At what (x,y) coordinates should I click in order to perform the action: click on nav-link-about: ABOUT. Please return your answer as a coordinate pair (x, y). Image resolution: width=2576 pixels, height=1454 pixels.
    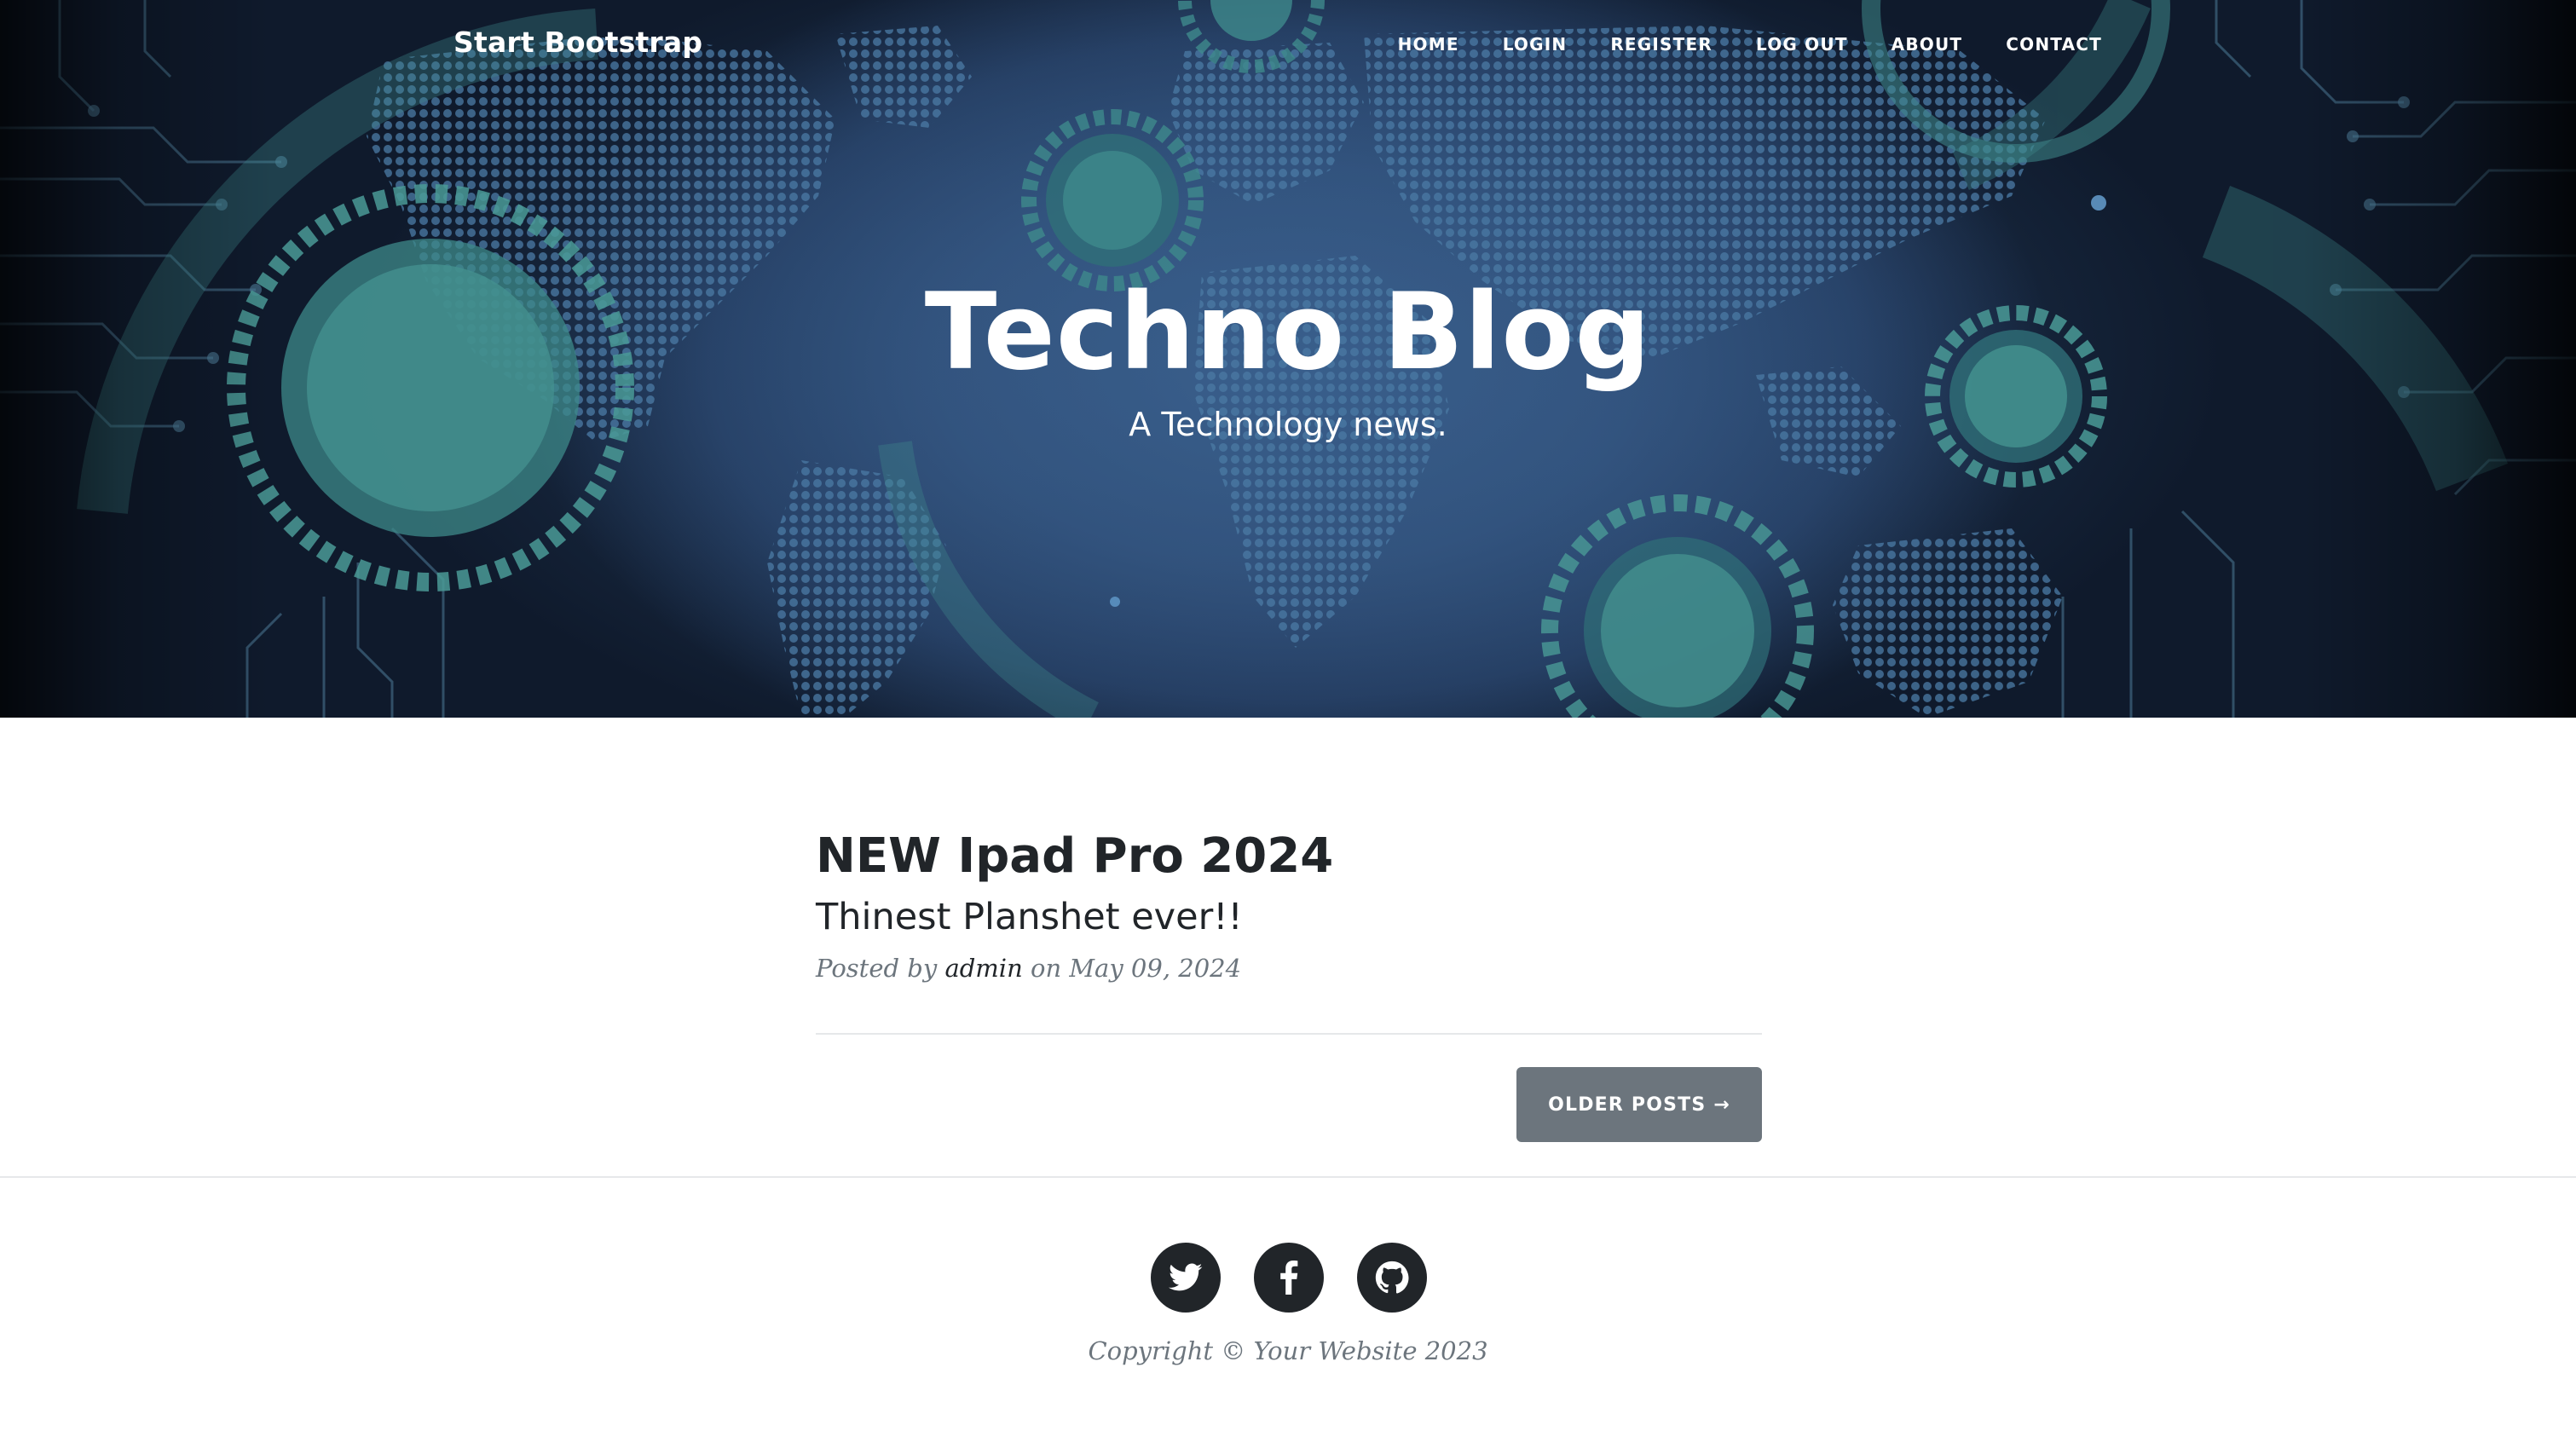
    Looking at the image, I should click on (1927, 44).